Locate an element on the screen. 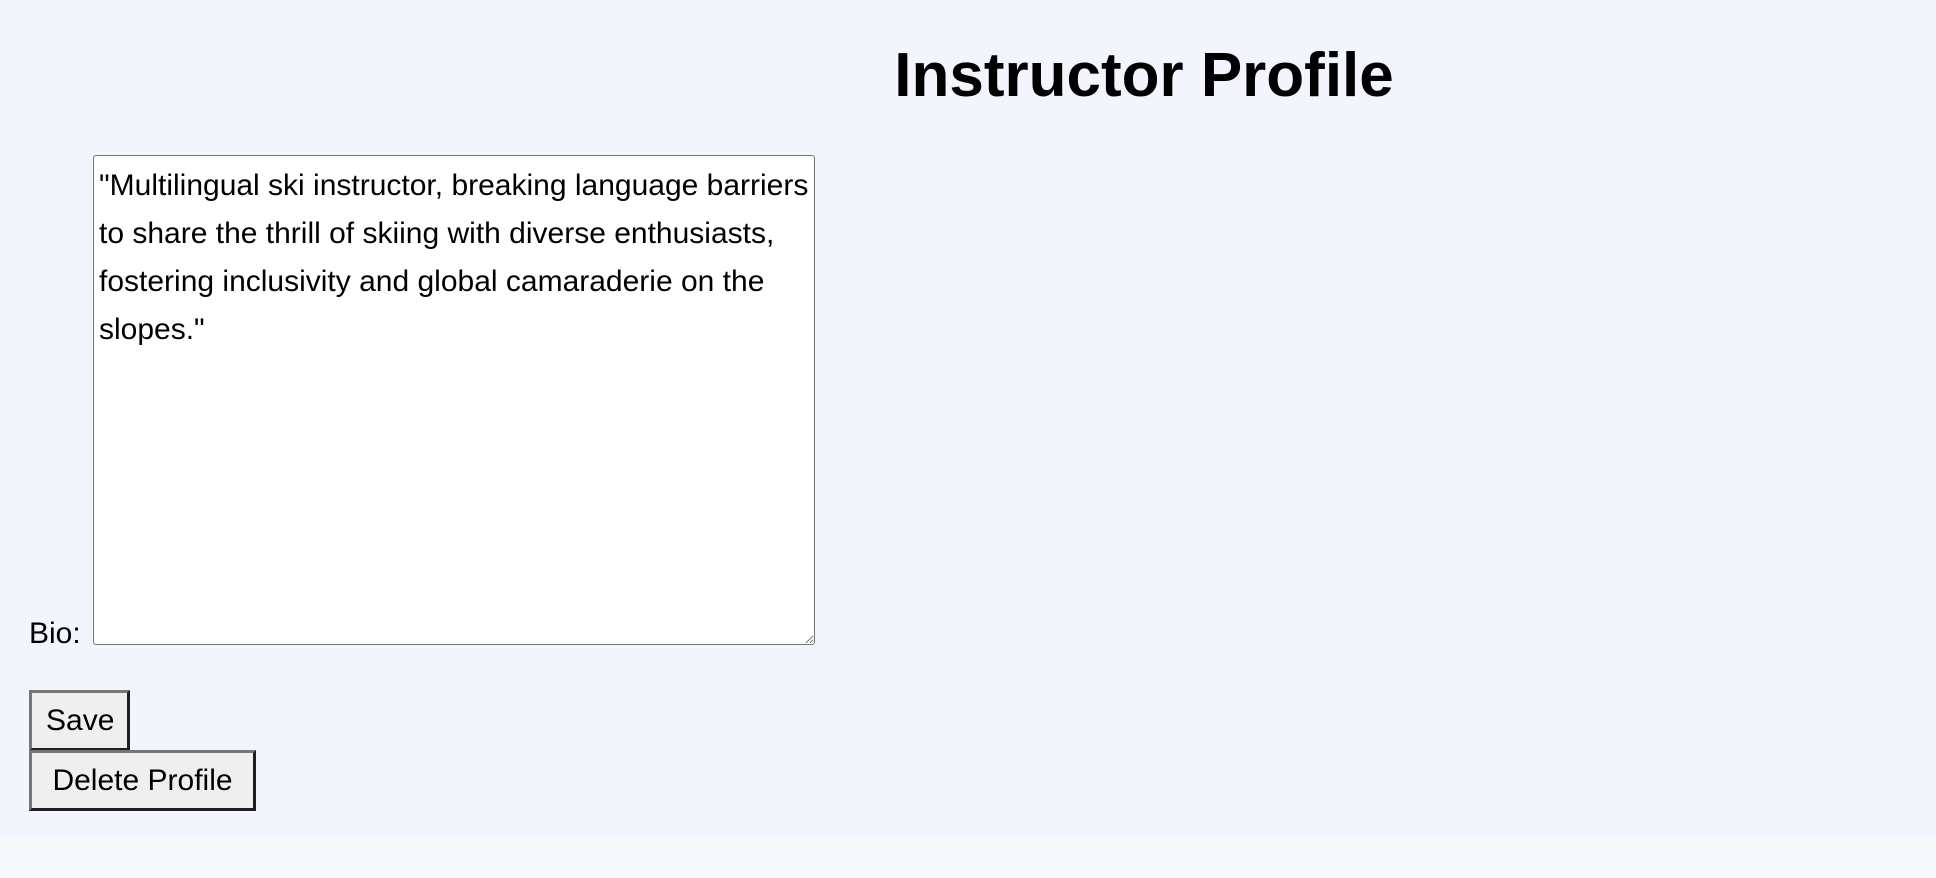 The width and height of the screenshot is (1936, 878). page-title: Instructor Profile is located at coordinates (1144, 75).